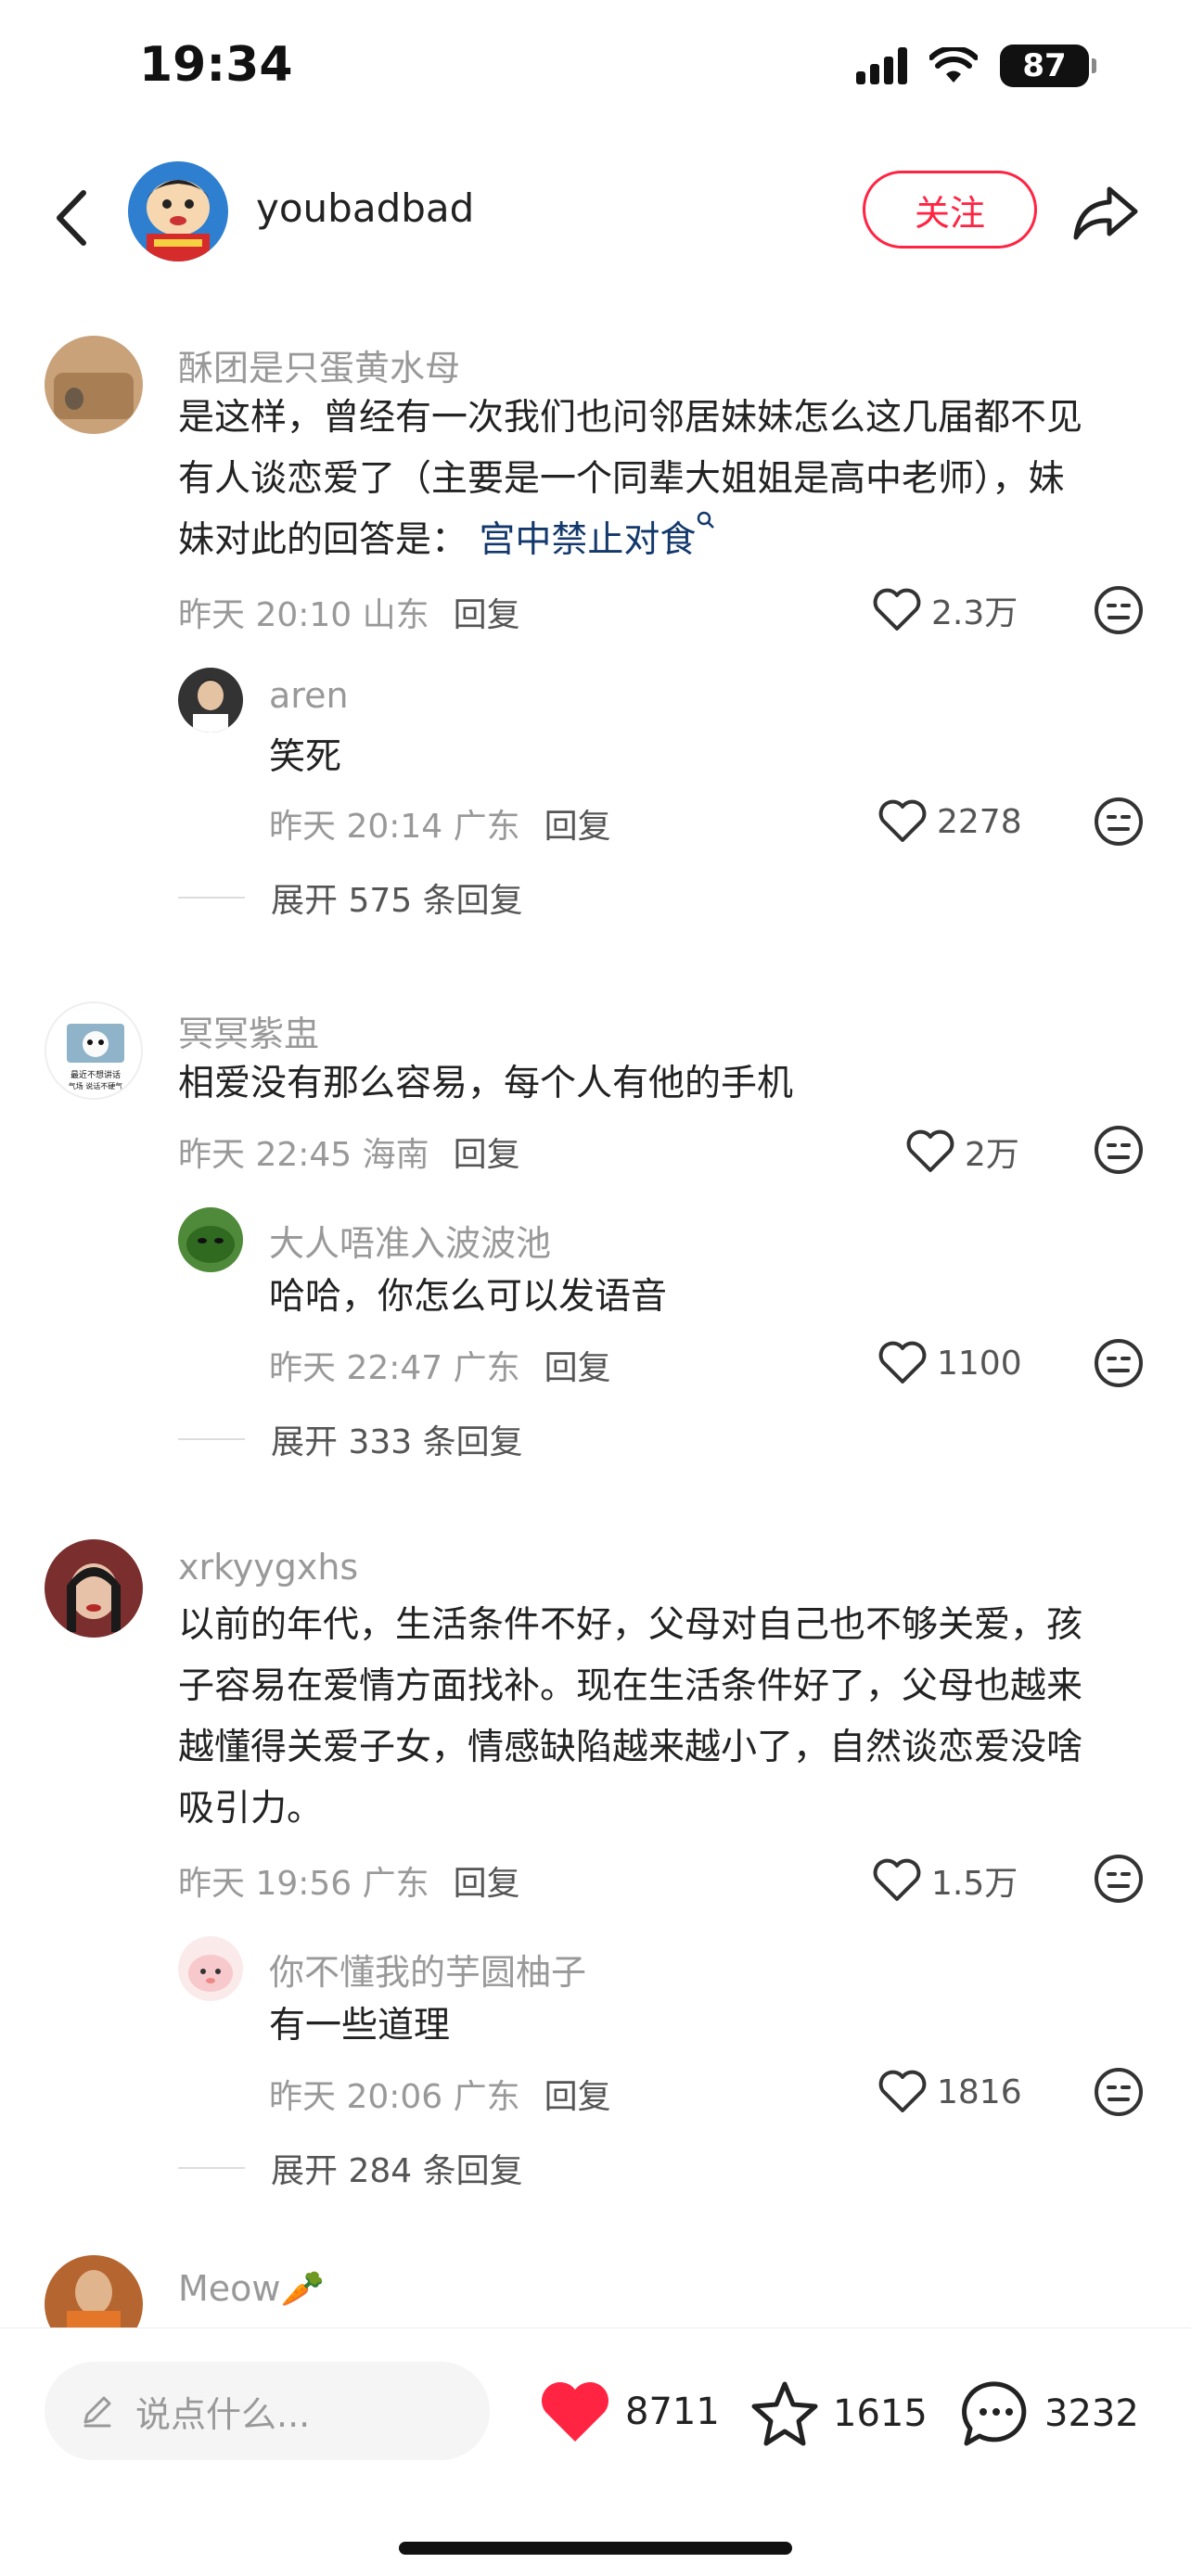 The height and width of the screenshot is (2576, 1191). Describe the element at coordinates (950, 210) in the screenshot. I see `follow-button: 关注` at that location.